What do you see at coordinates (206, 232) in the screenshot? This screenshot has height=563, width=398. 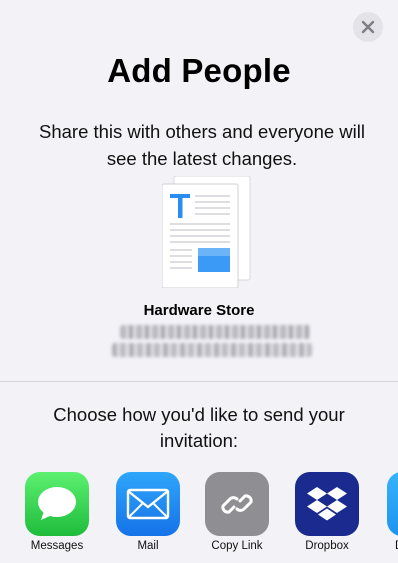 I see `text-document-icon` at bounding box center [206, 232].